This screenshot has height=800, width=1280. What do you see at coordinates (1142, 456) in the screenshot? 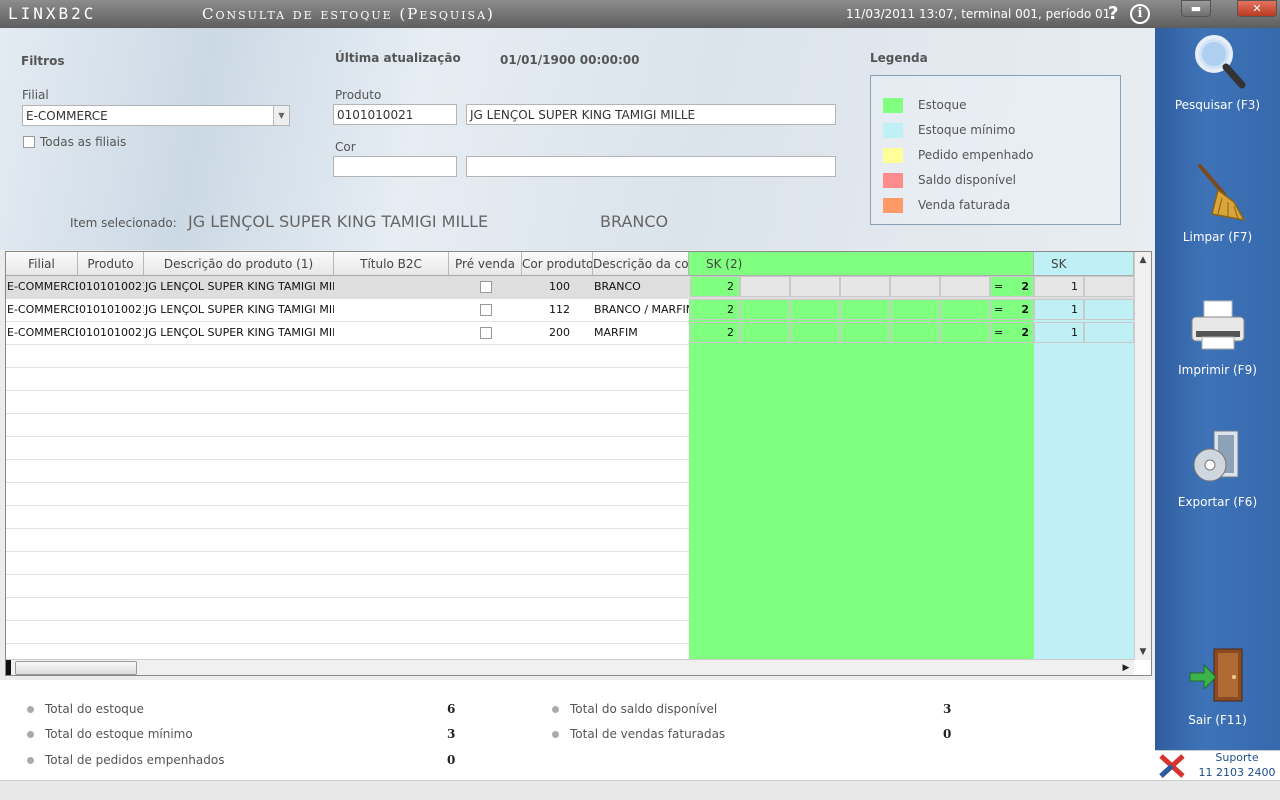
I see `vertical-scrollbar: ▲ ▼` at bounding box center [1142, 456].